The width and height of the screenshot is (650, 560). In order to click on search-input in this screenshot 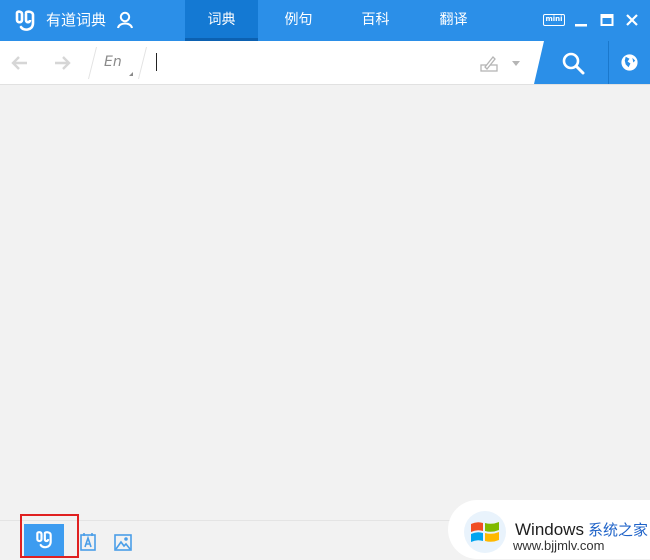, I will do `click(312, 62)`.